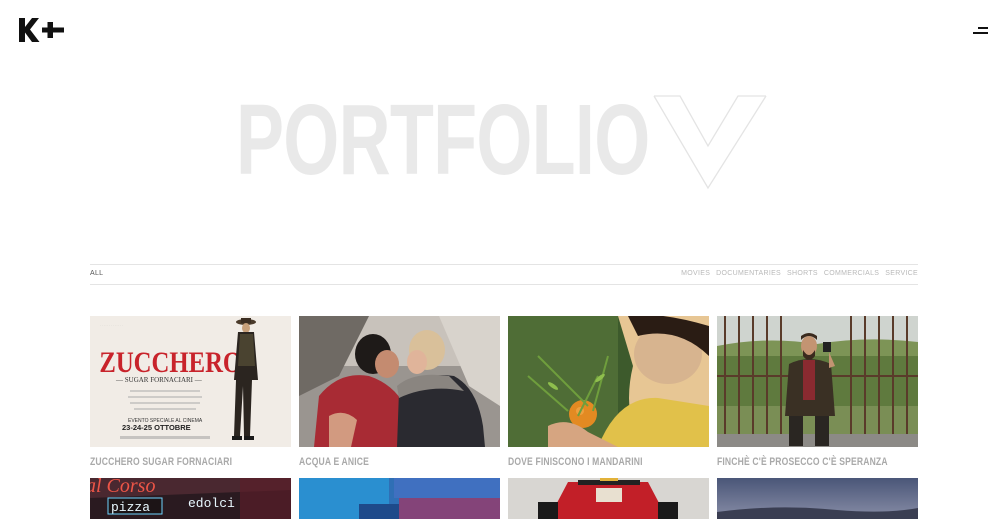 The width and height of the screenshot is (1000, 519). I want to click on portfolio-card: ACQUA E ANICE, so click(399, 392).